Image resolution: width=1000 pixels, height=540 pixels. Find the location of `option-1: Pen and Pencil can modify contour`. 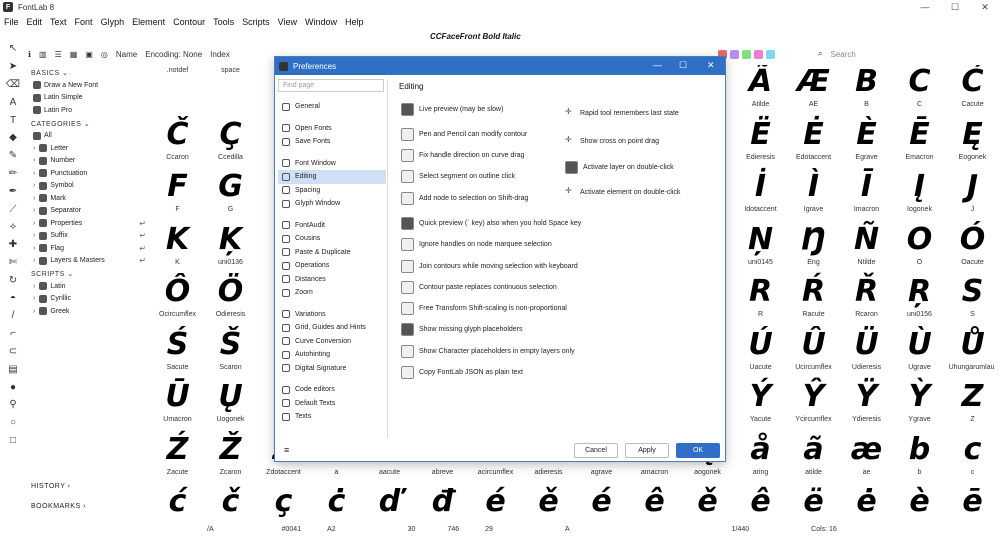

option-1: Pen and Pencil can modify contour is located at coordinates (464, 134).